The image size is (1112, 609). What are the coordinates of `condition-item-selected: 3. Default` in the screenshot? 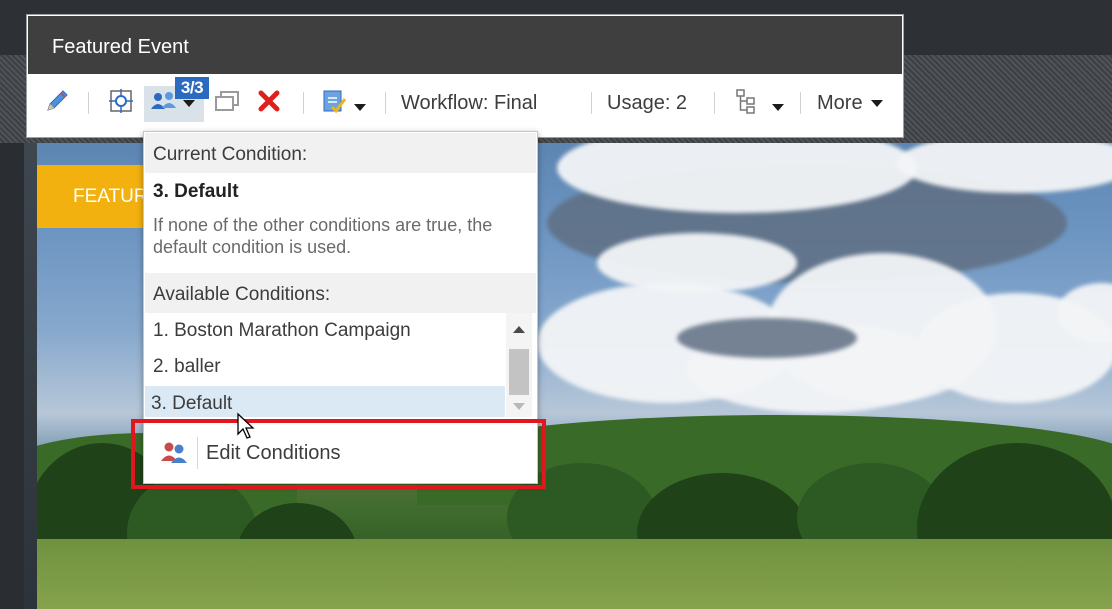 It's located at (325, 401).